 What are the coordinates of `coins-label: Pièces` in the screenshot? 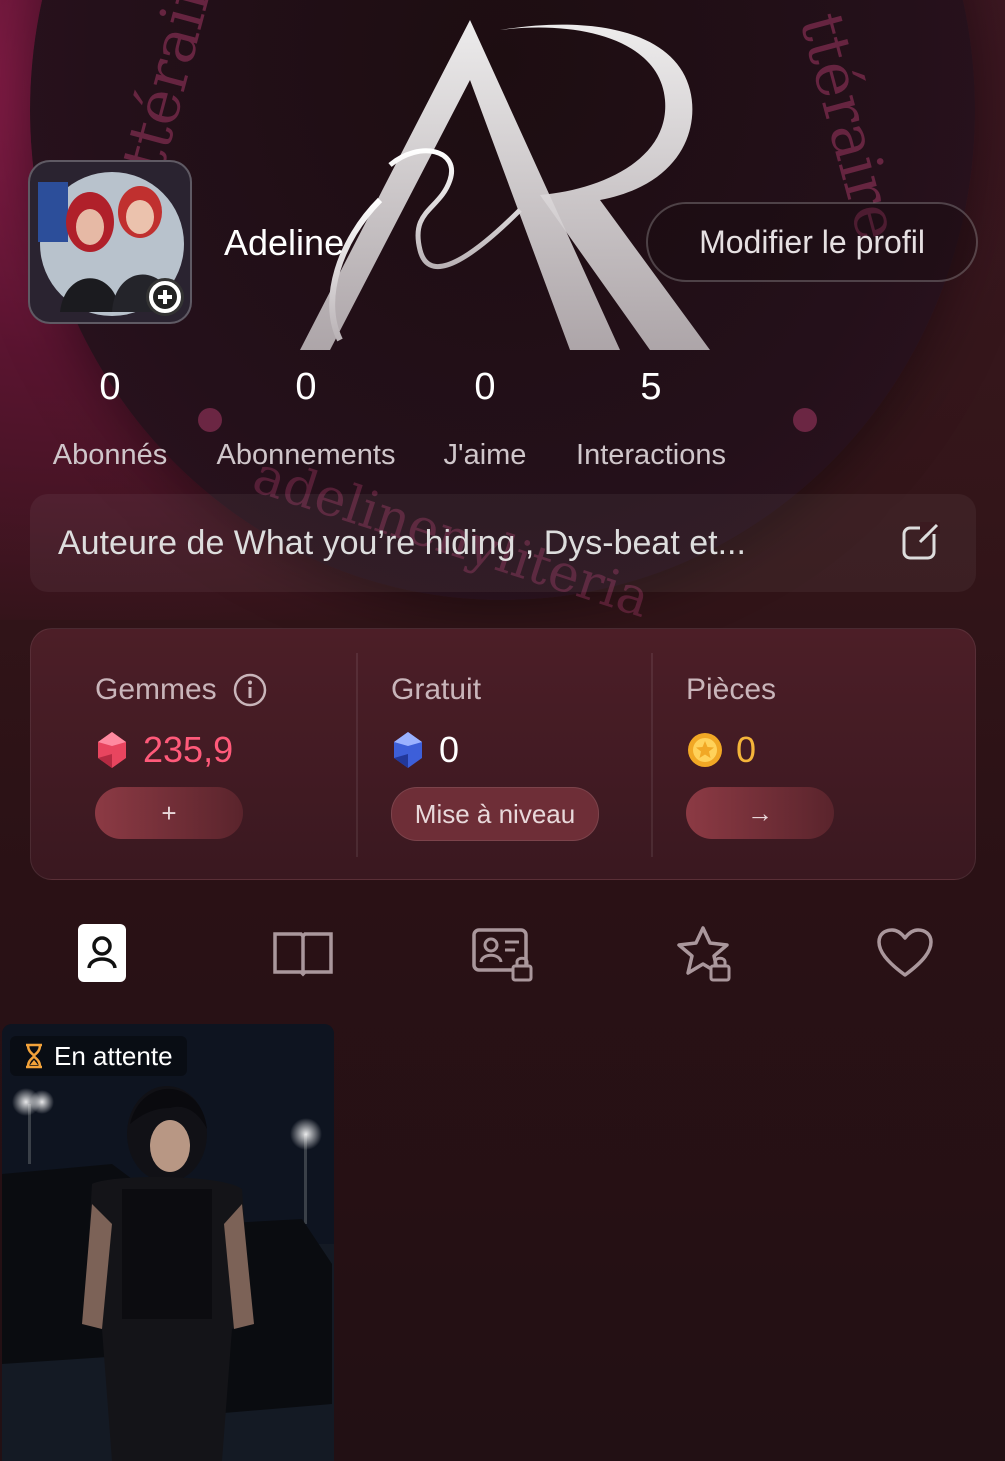 It's located at (731, 689).